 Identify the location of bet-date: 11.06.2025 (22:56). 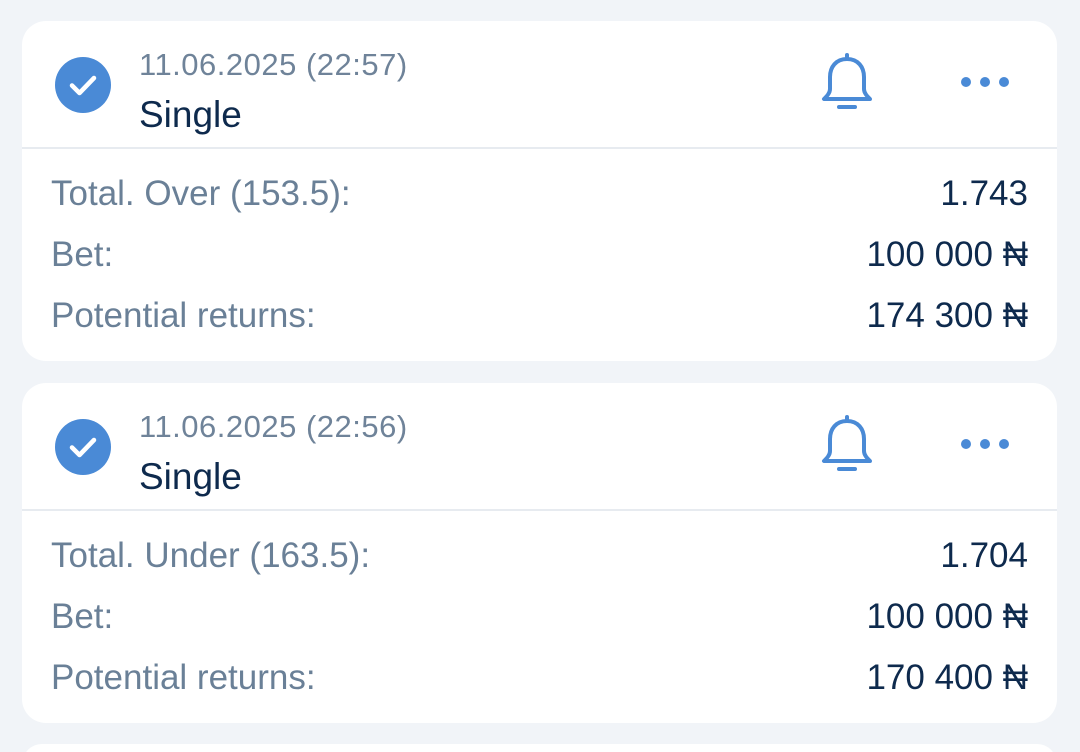
(273, 426).